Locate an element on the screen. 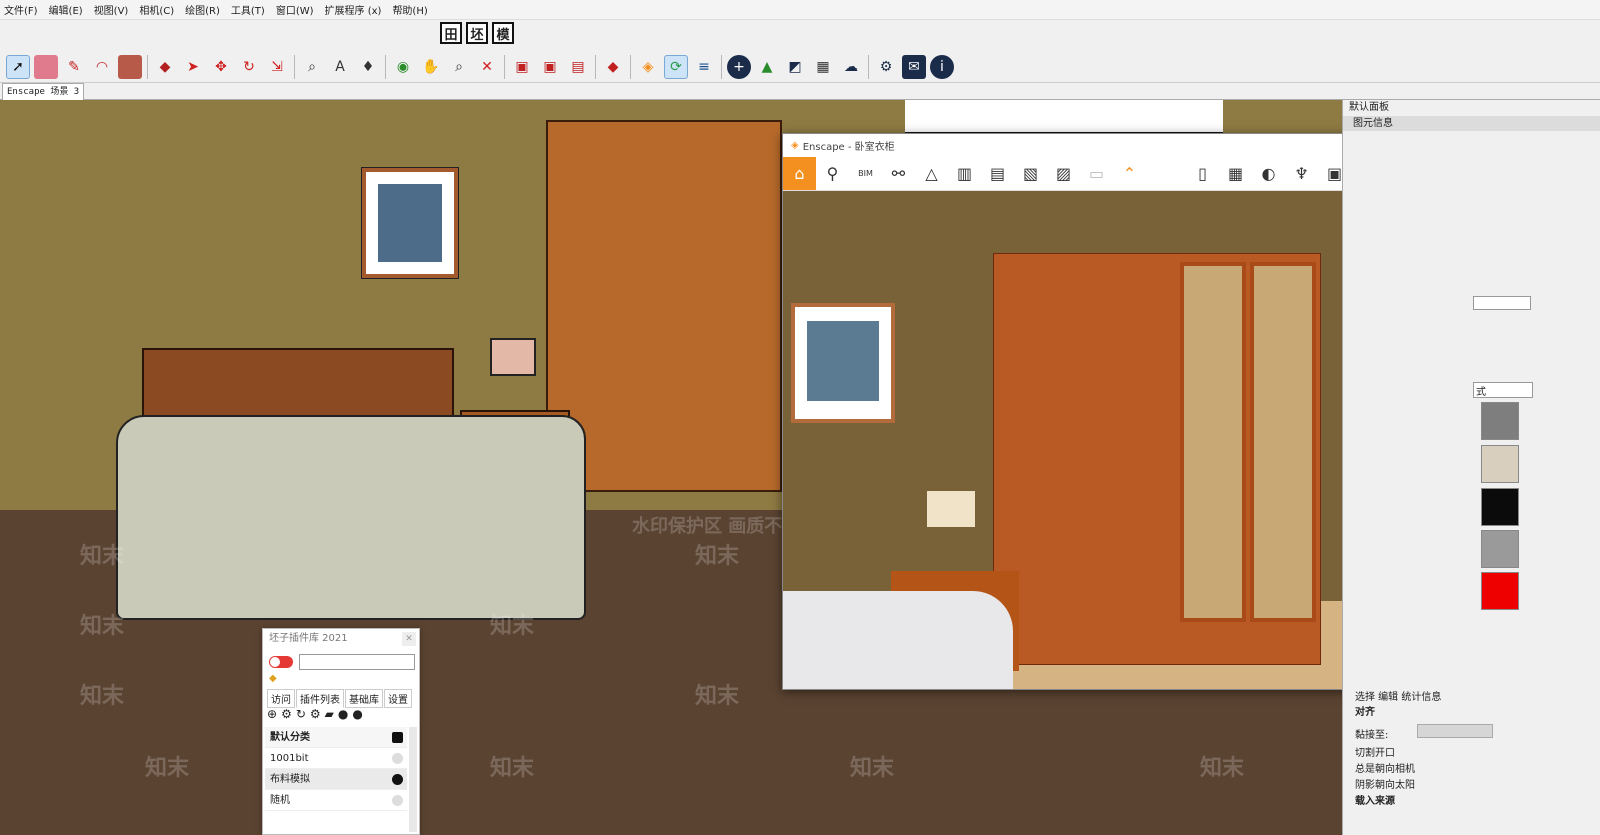  menu-help: 帮助(H) is located at coordinates (409, 9).